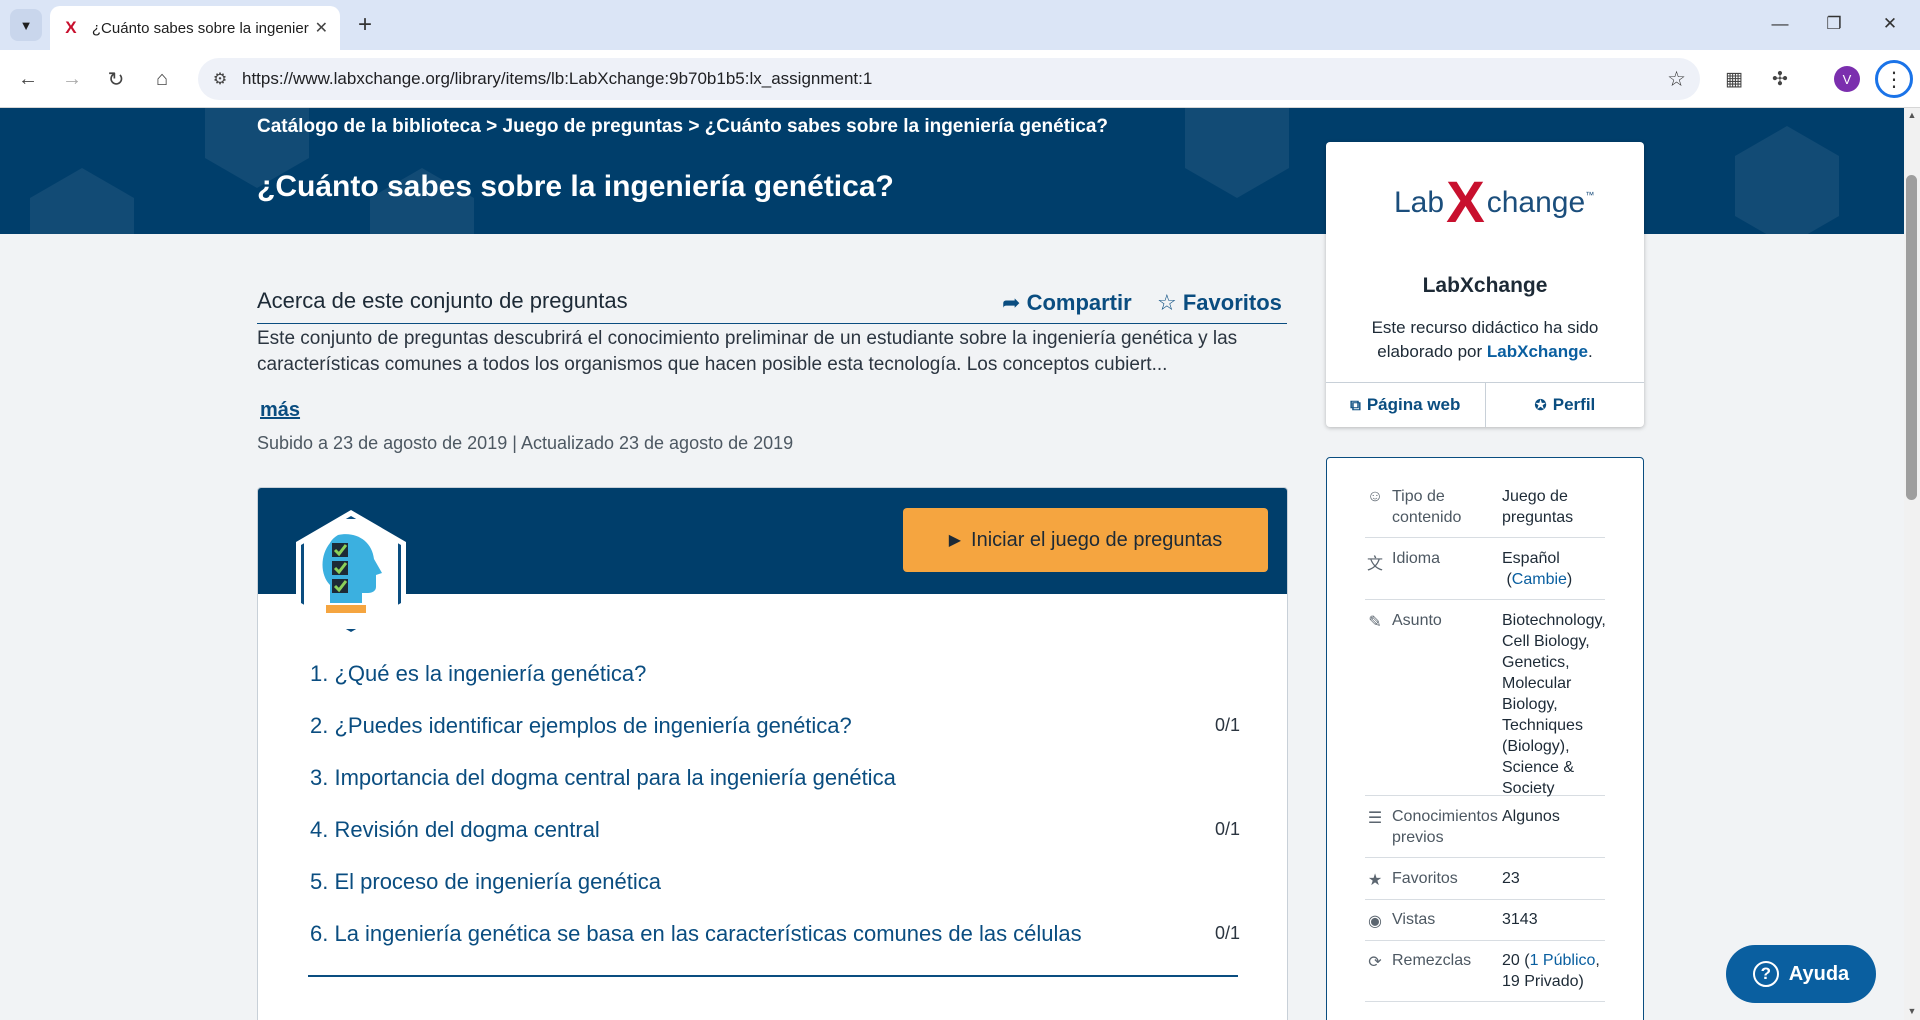  What do you see at coordinates (1780, 79) in the screenshot?
I see `extensions-puzzle-icon: ✣` at bounding box center [1780, 79].